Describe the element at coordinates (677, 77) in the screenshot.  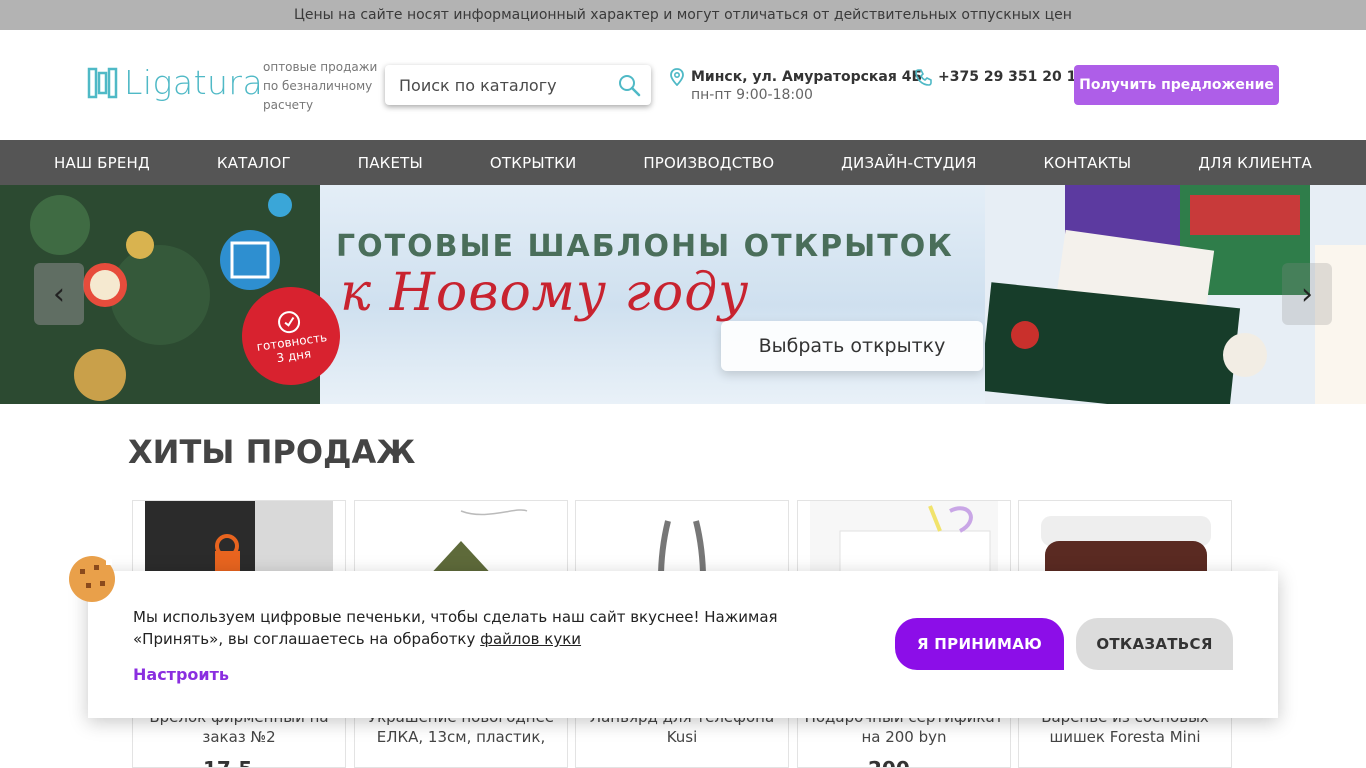
I see `location-pin-icon` at that location.